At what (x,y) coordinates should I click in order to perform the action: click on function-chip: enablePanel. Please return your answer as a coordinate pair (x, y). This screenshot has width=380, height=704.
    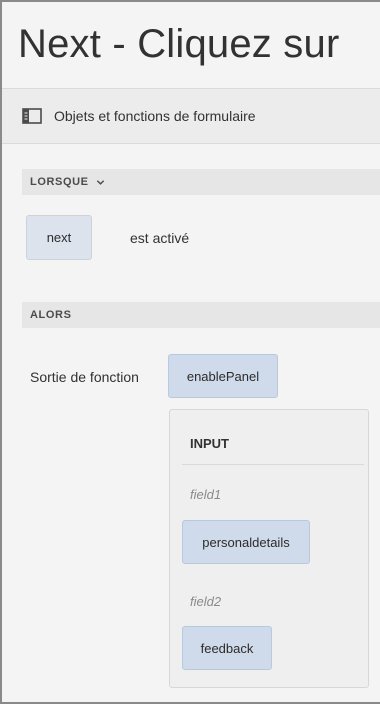
    Looking at the image, I should click on (223, 376).